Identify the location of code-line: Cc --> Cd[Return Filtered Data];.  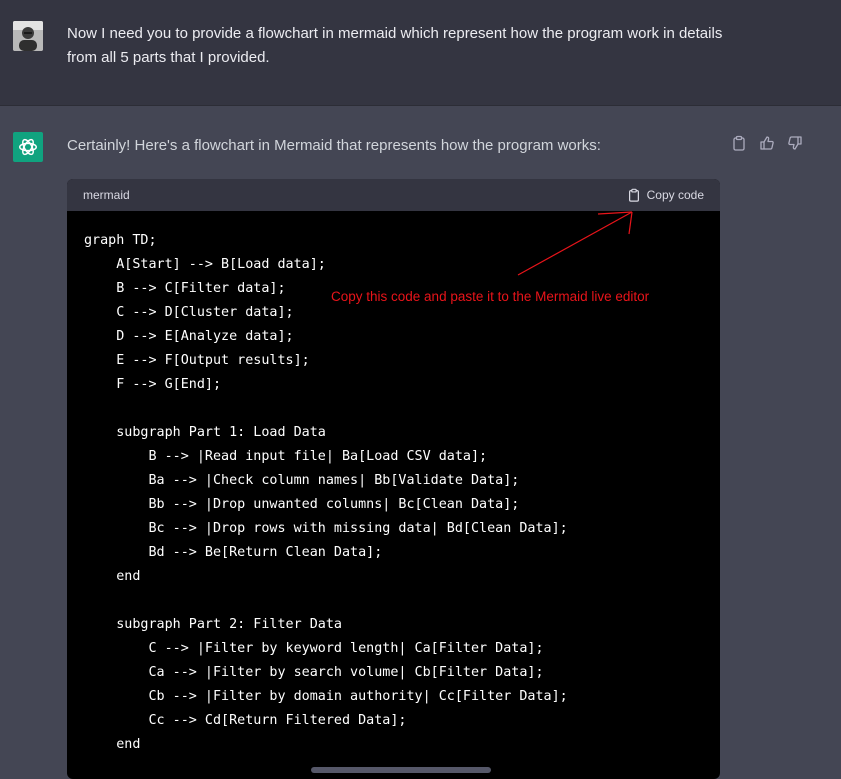
(245, 720).